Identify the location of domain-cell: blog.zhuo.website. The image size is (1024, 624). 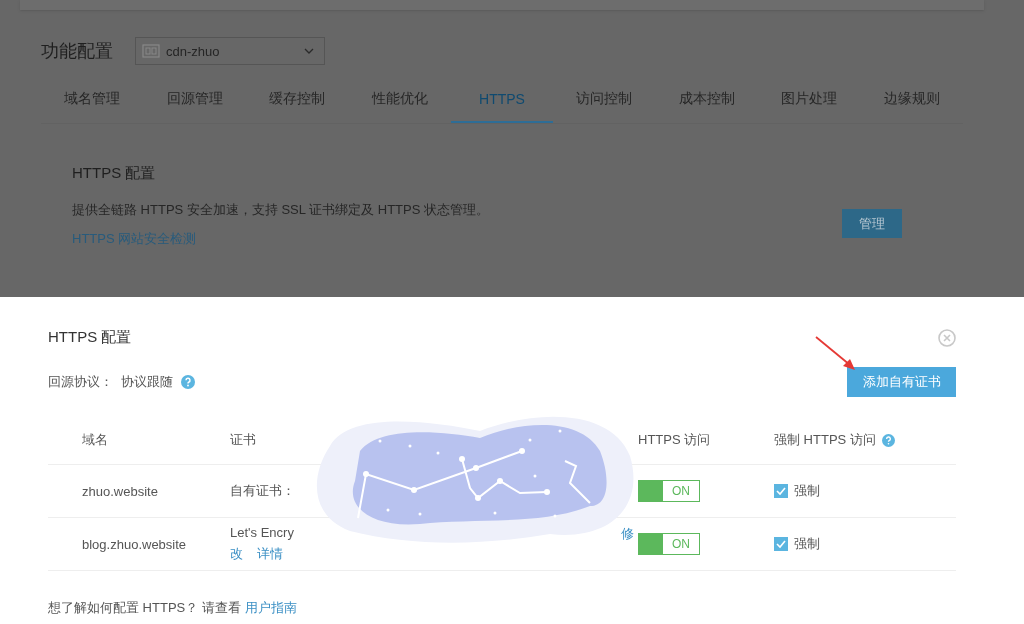
(134, 544).